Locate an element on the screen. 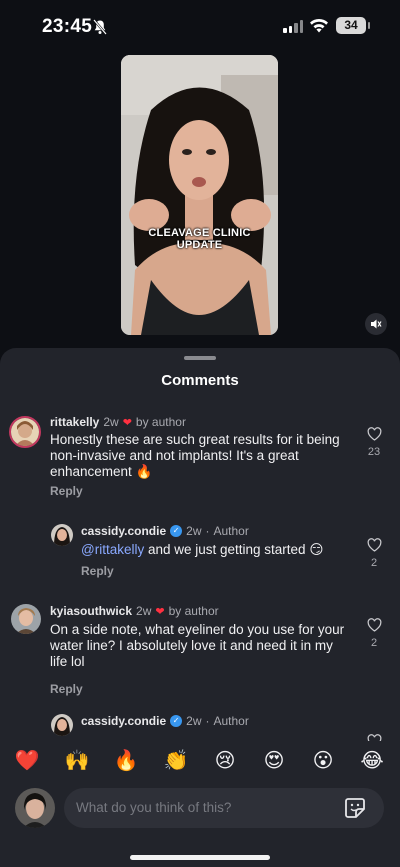 This screenshot has height=867, width=400. video-caption-line1: CLEAVAGE CLINIC is located at coordinates (199, 233).